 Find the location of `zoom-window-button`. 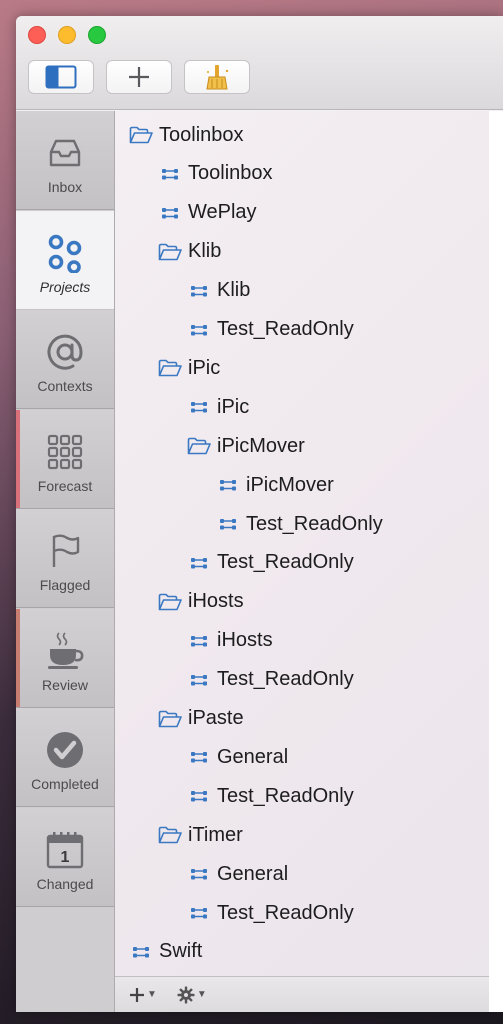

zoom-window-button is located at coordinates (97, 35).